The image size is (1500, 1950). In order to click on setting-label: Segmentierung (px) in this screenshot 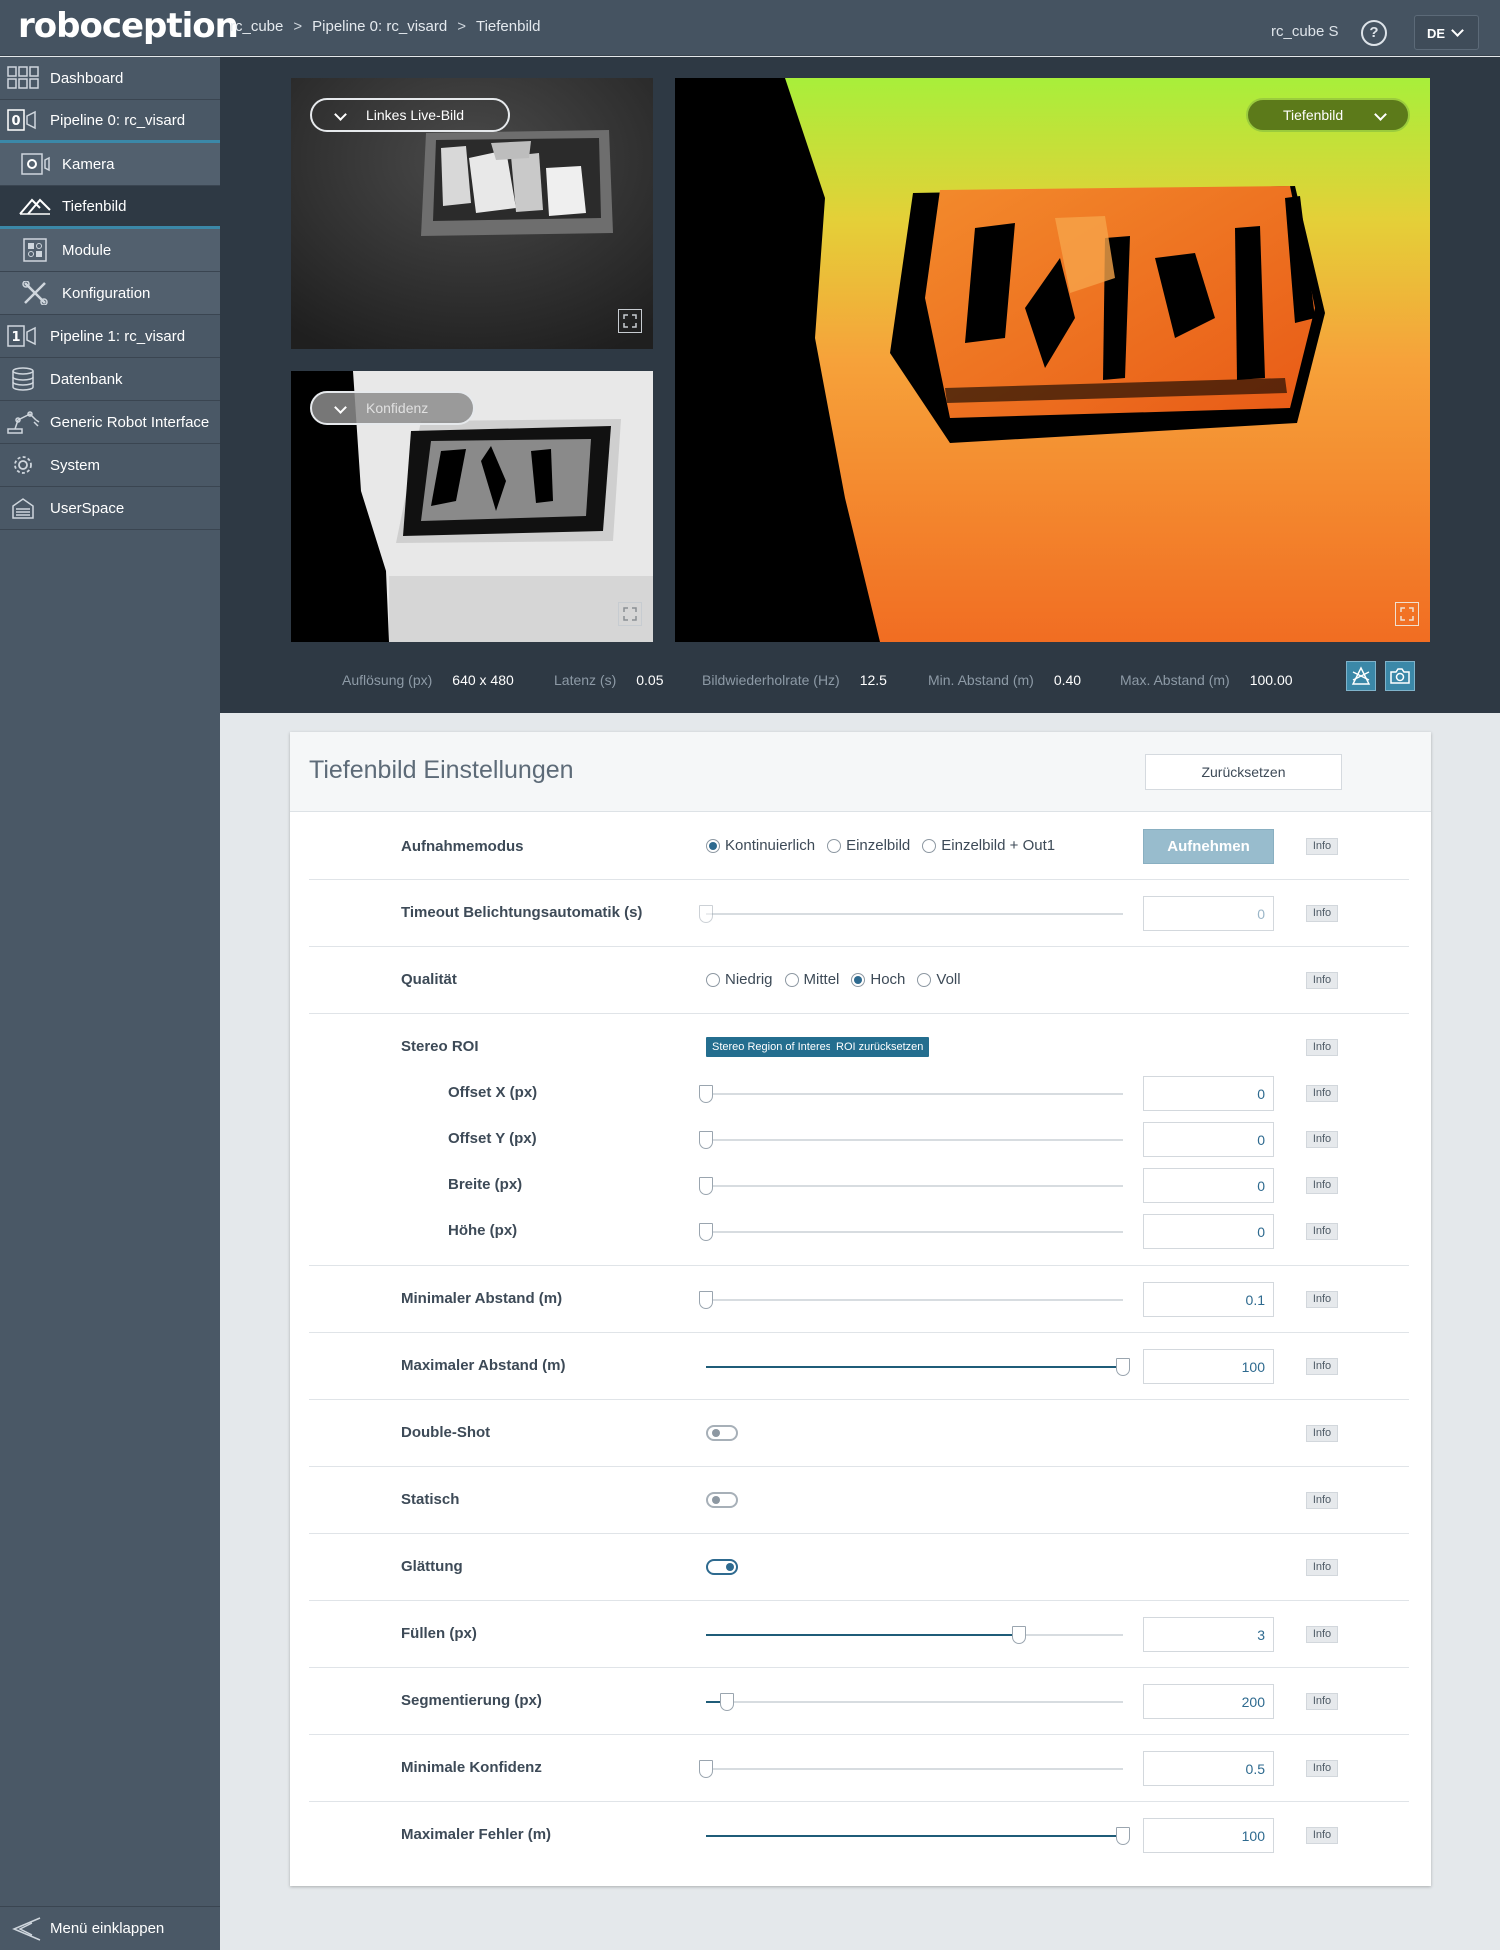, I will do `click(471, 1700)`.